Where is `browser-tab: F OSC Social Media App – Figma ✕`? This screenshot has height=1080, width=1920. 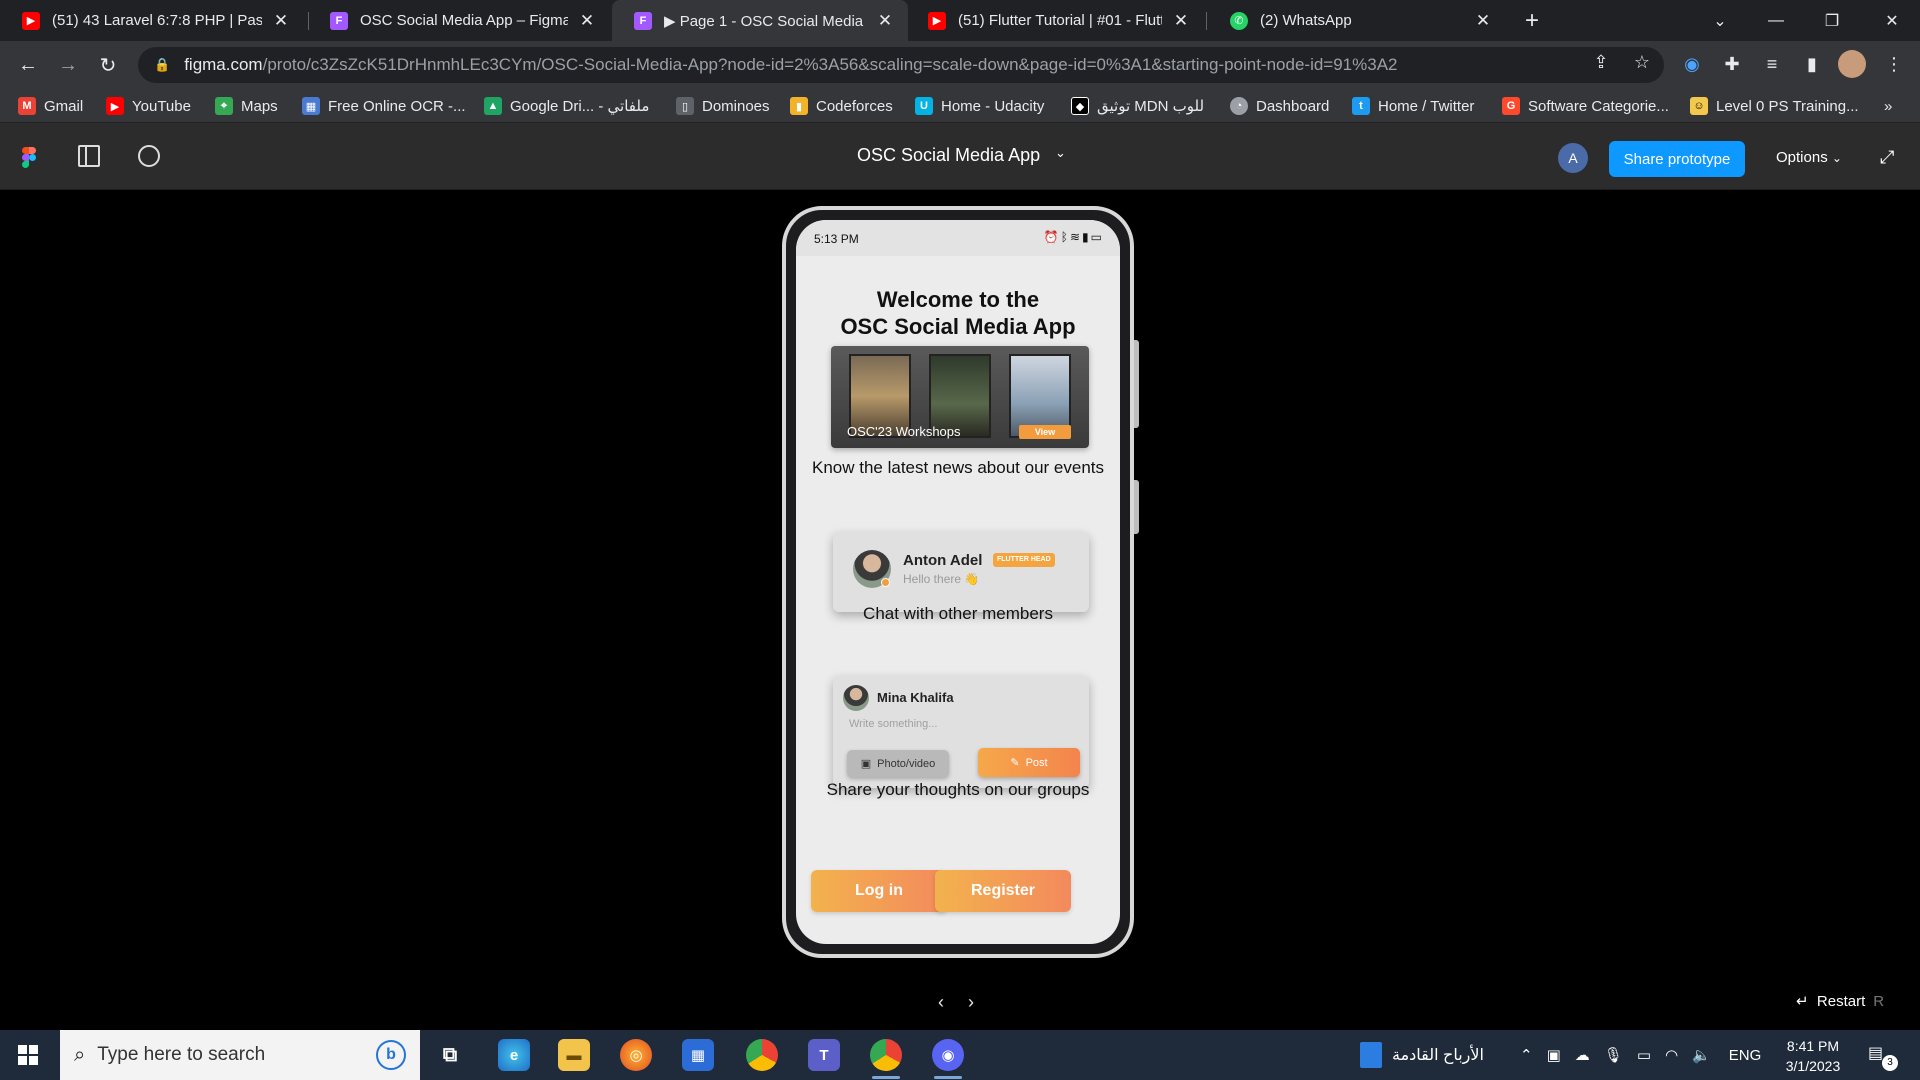 browser-tab: F OSC Social Media App – Figma ✕ is located at coordinates (459, 20).